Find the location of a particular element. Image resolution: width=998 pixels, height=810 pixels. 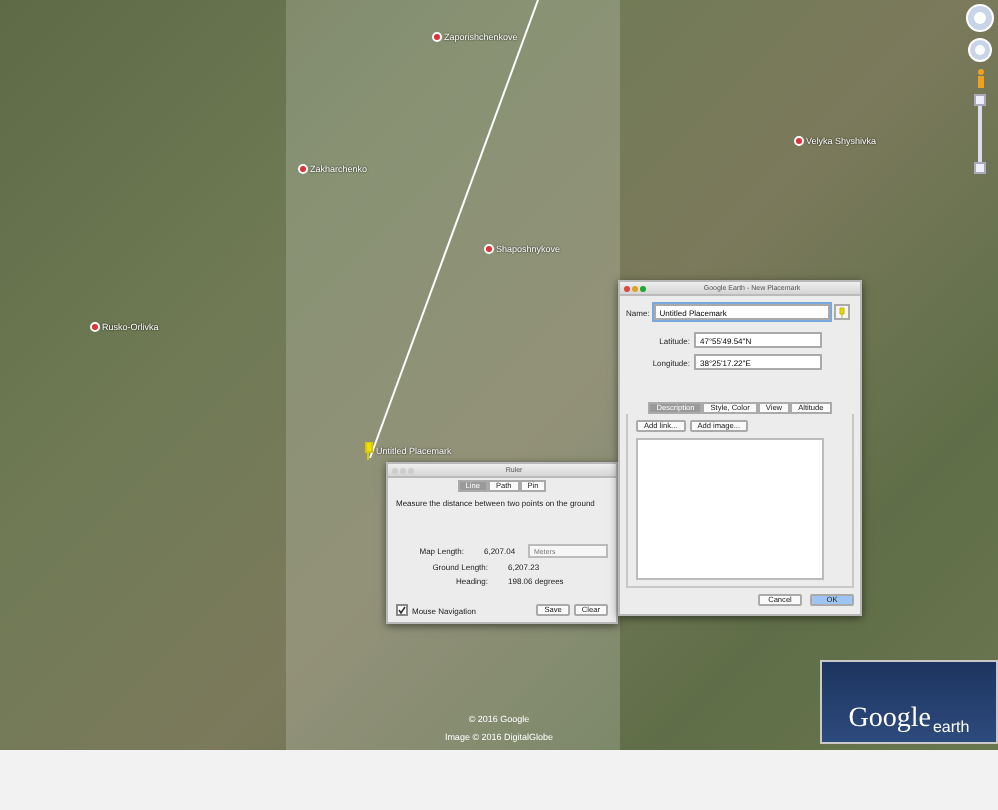

pushpin-icon is located at coordinates (369, 451).